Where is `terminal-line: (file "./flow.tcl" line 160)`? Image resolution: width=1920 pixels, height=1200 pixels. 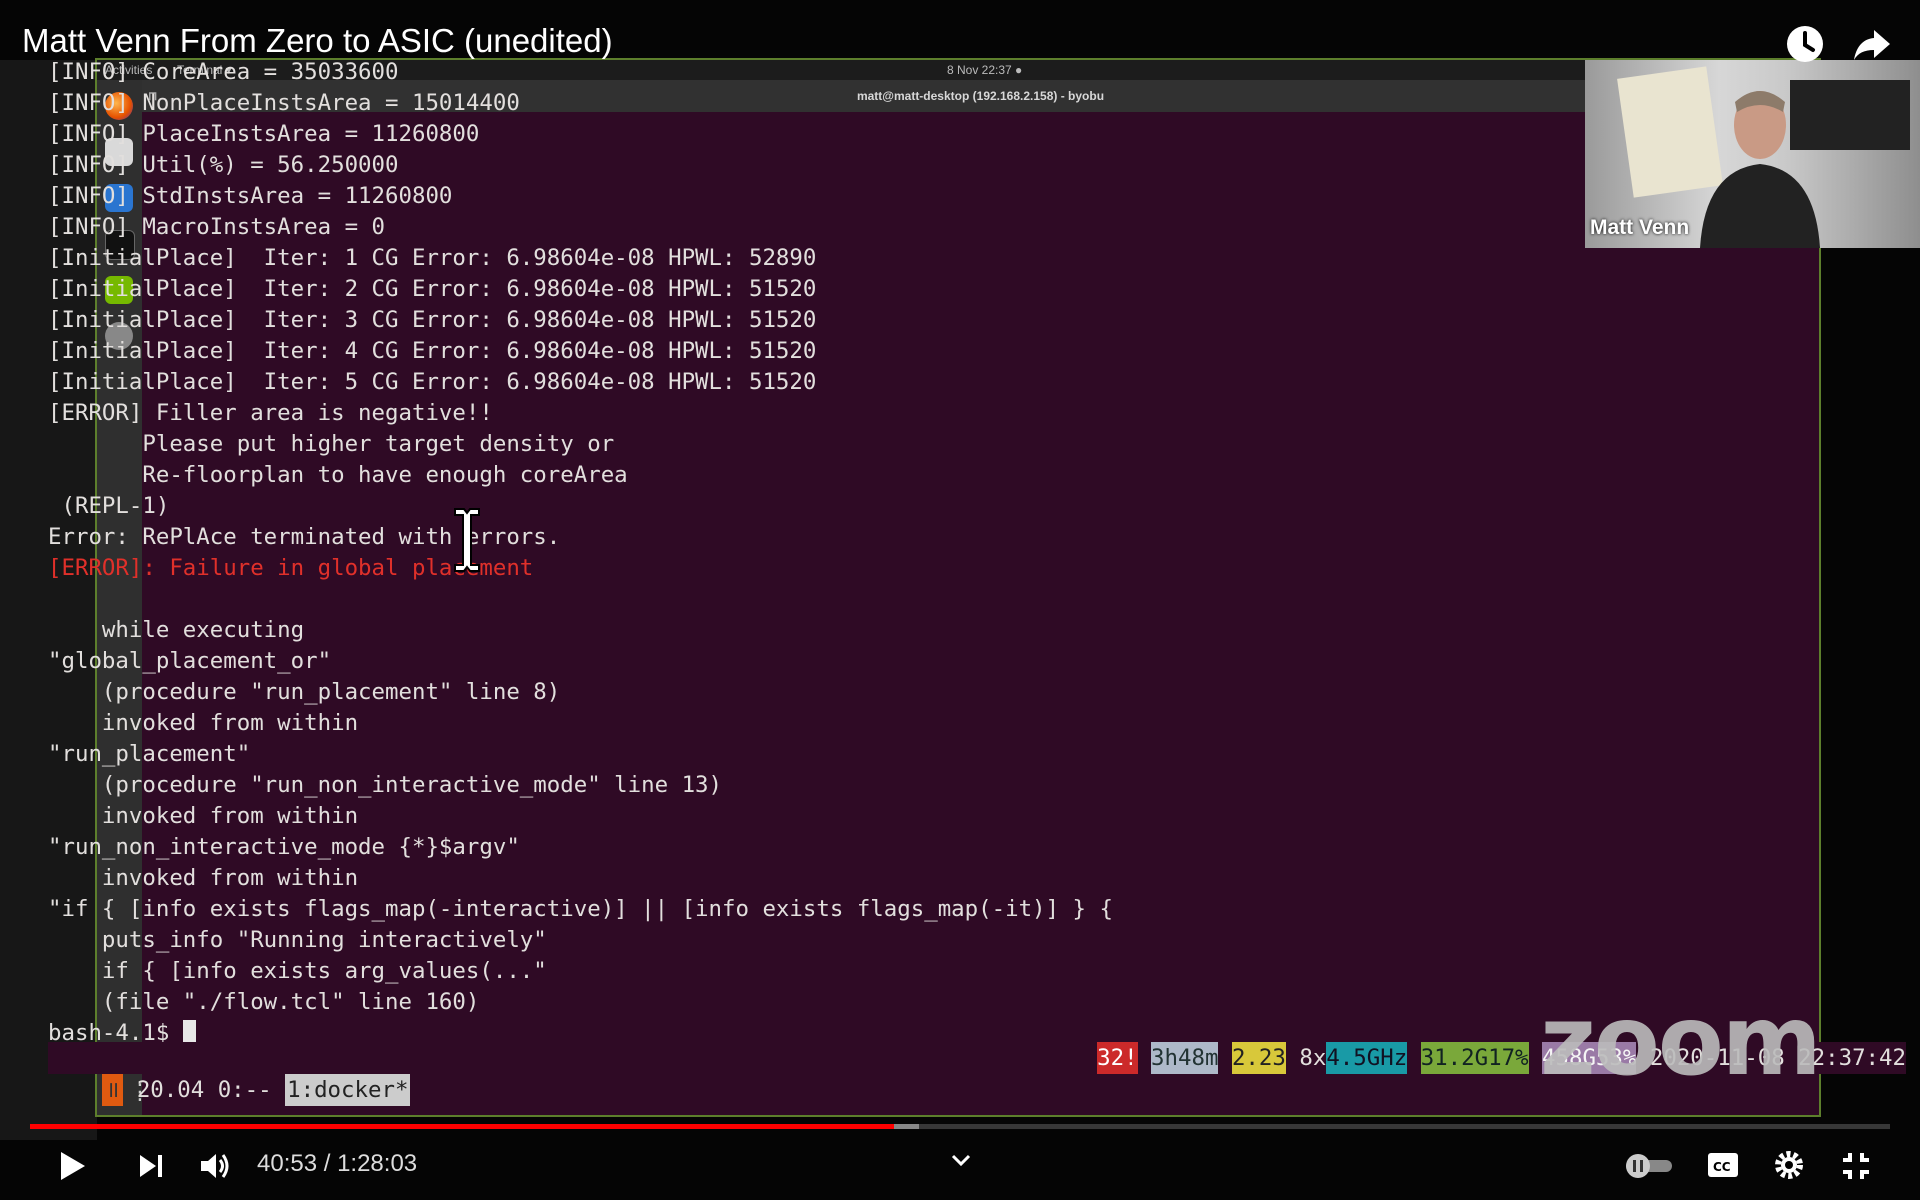 terminal-line: (file "./flow.tcl" line 160) is located at coordinates (264, 1002).